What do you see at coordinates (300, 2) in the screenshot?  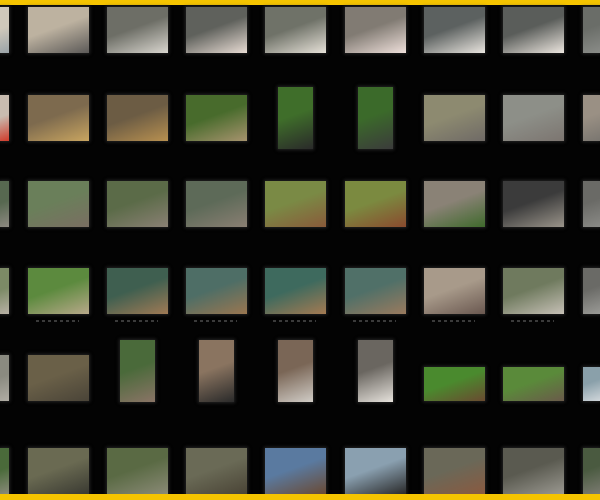 I see `top-accent-bar` at bounding box center [300, 2].